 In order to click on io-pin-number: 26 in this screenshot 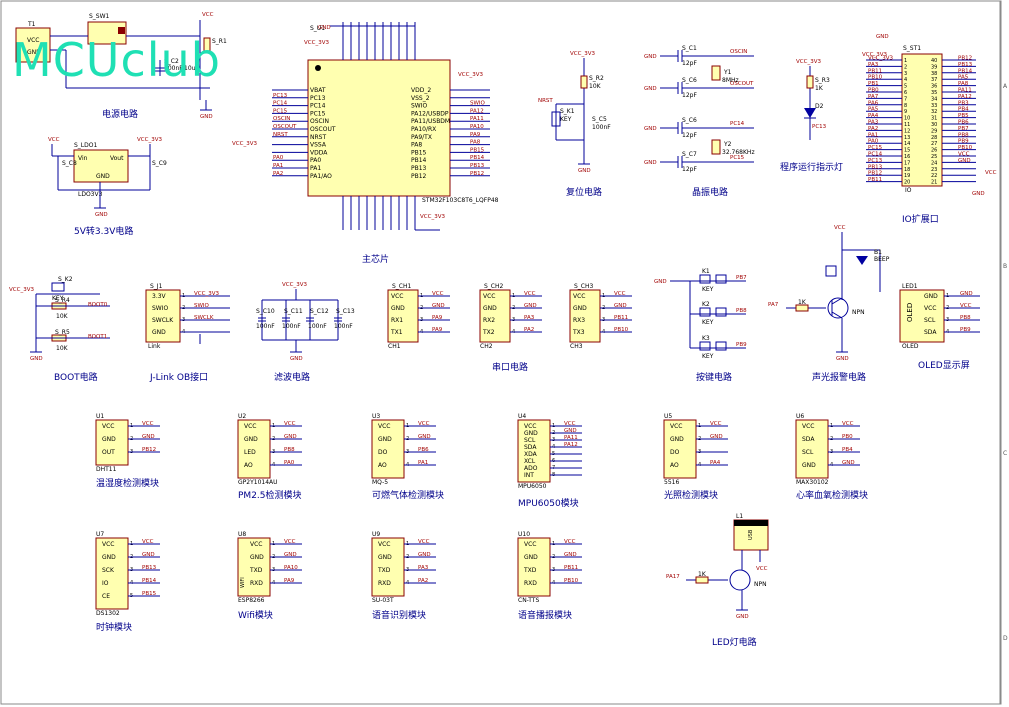, I will do `click(934, 151)`.